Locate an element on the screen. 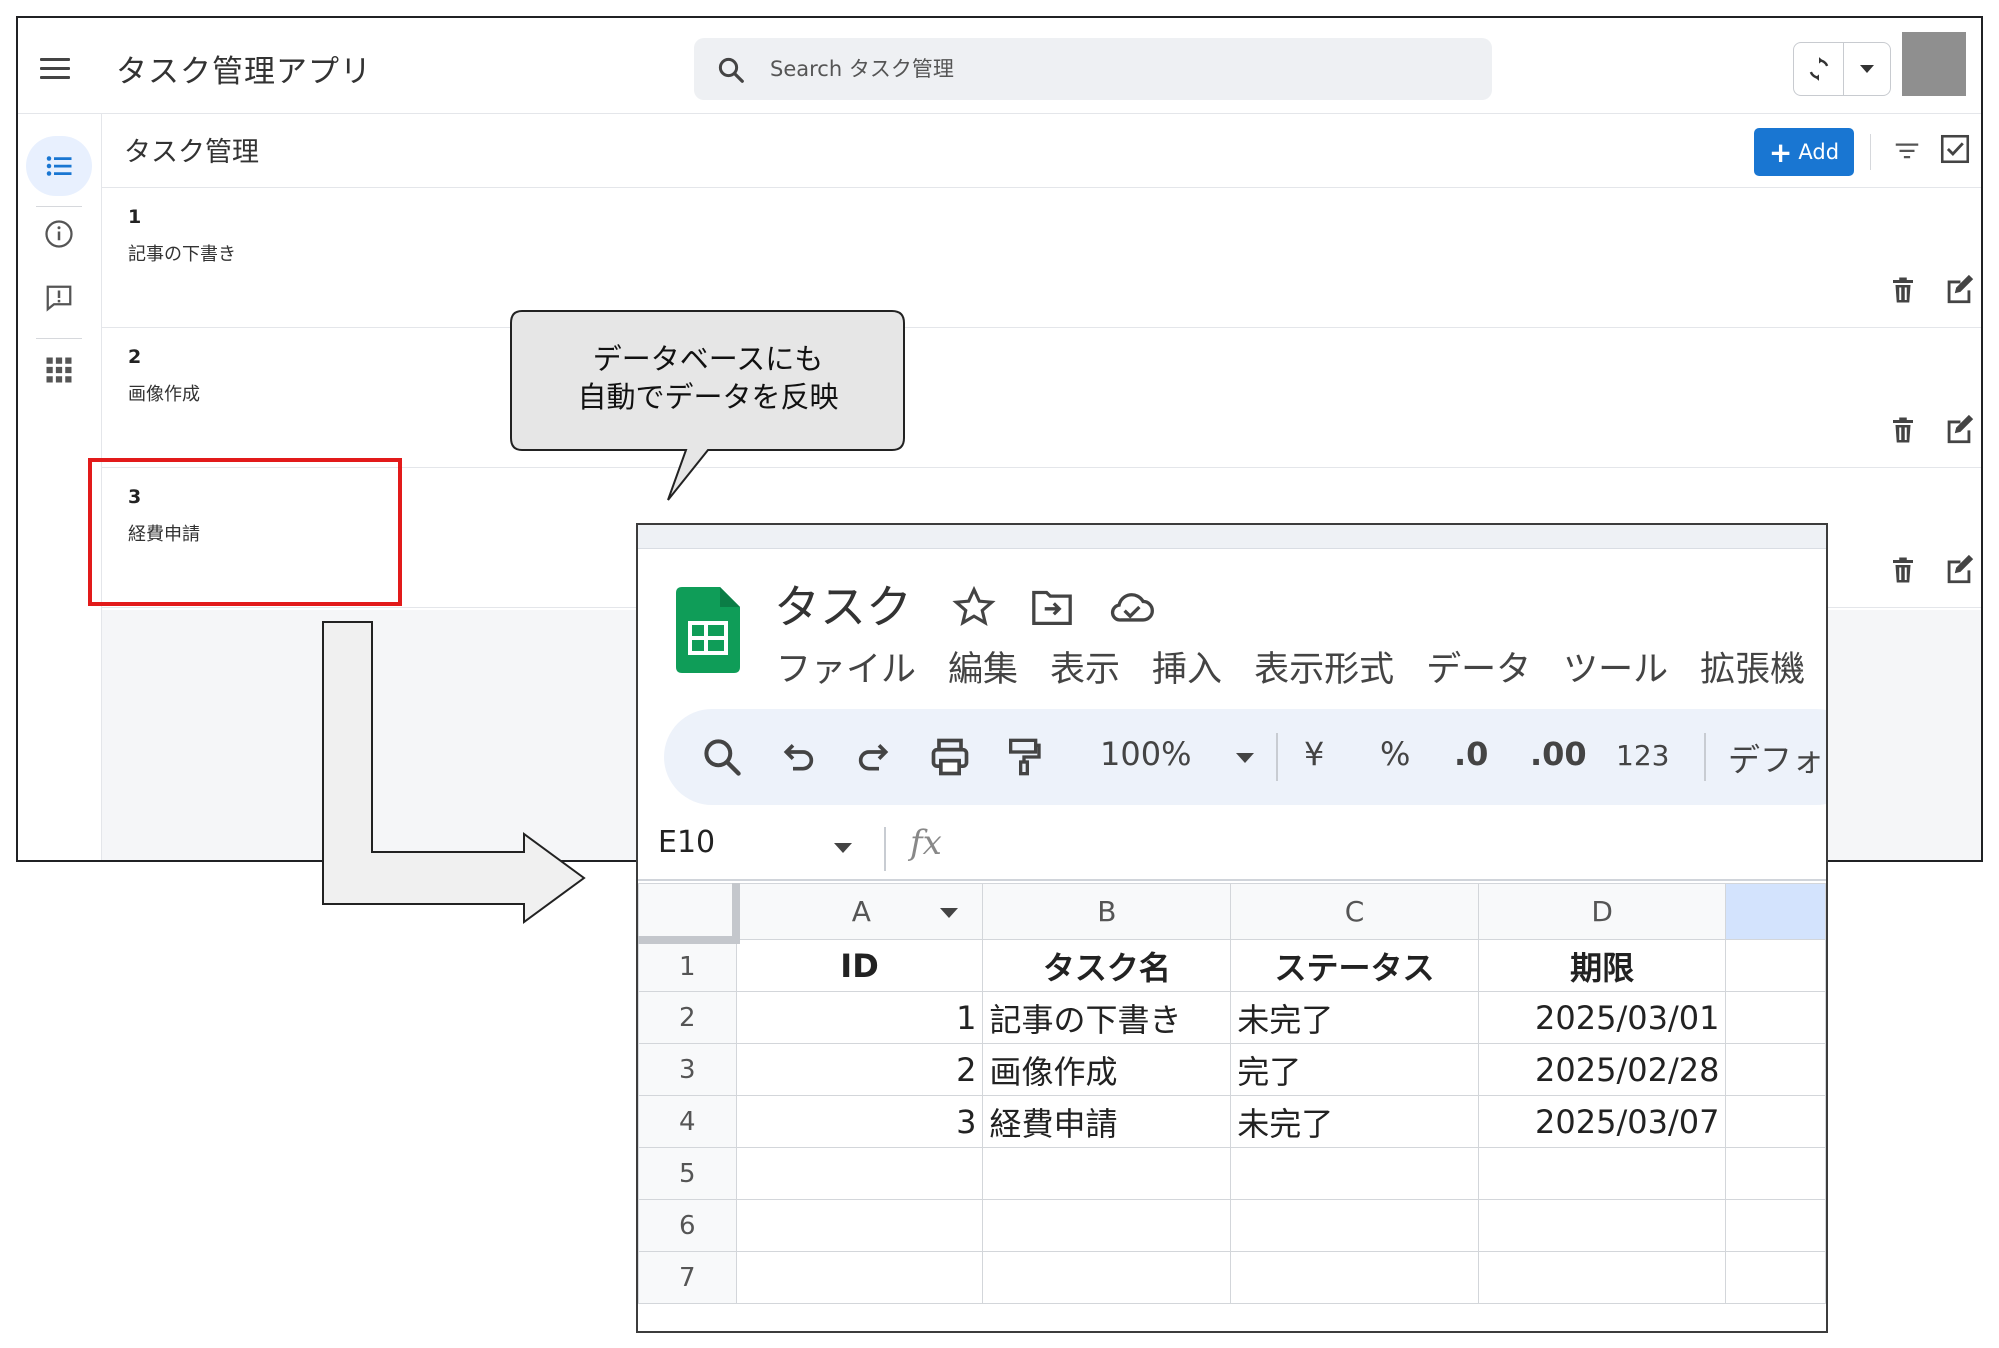  header-cell: ステータス is located at coordinates (1354, 965).